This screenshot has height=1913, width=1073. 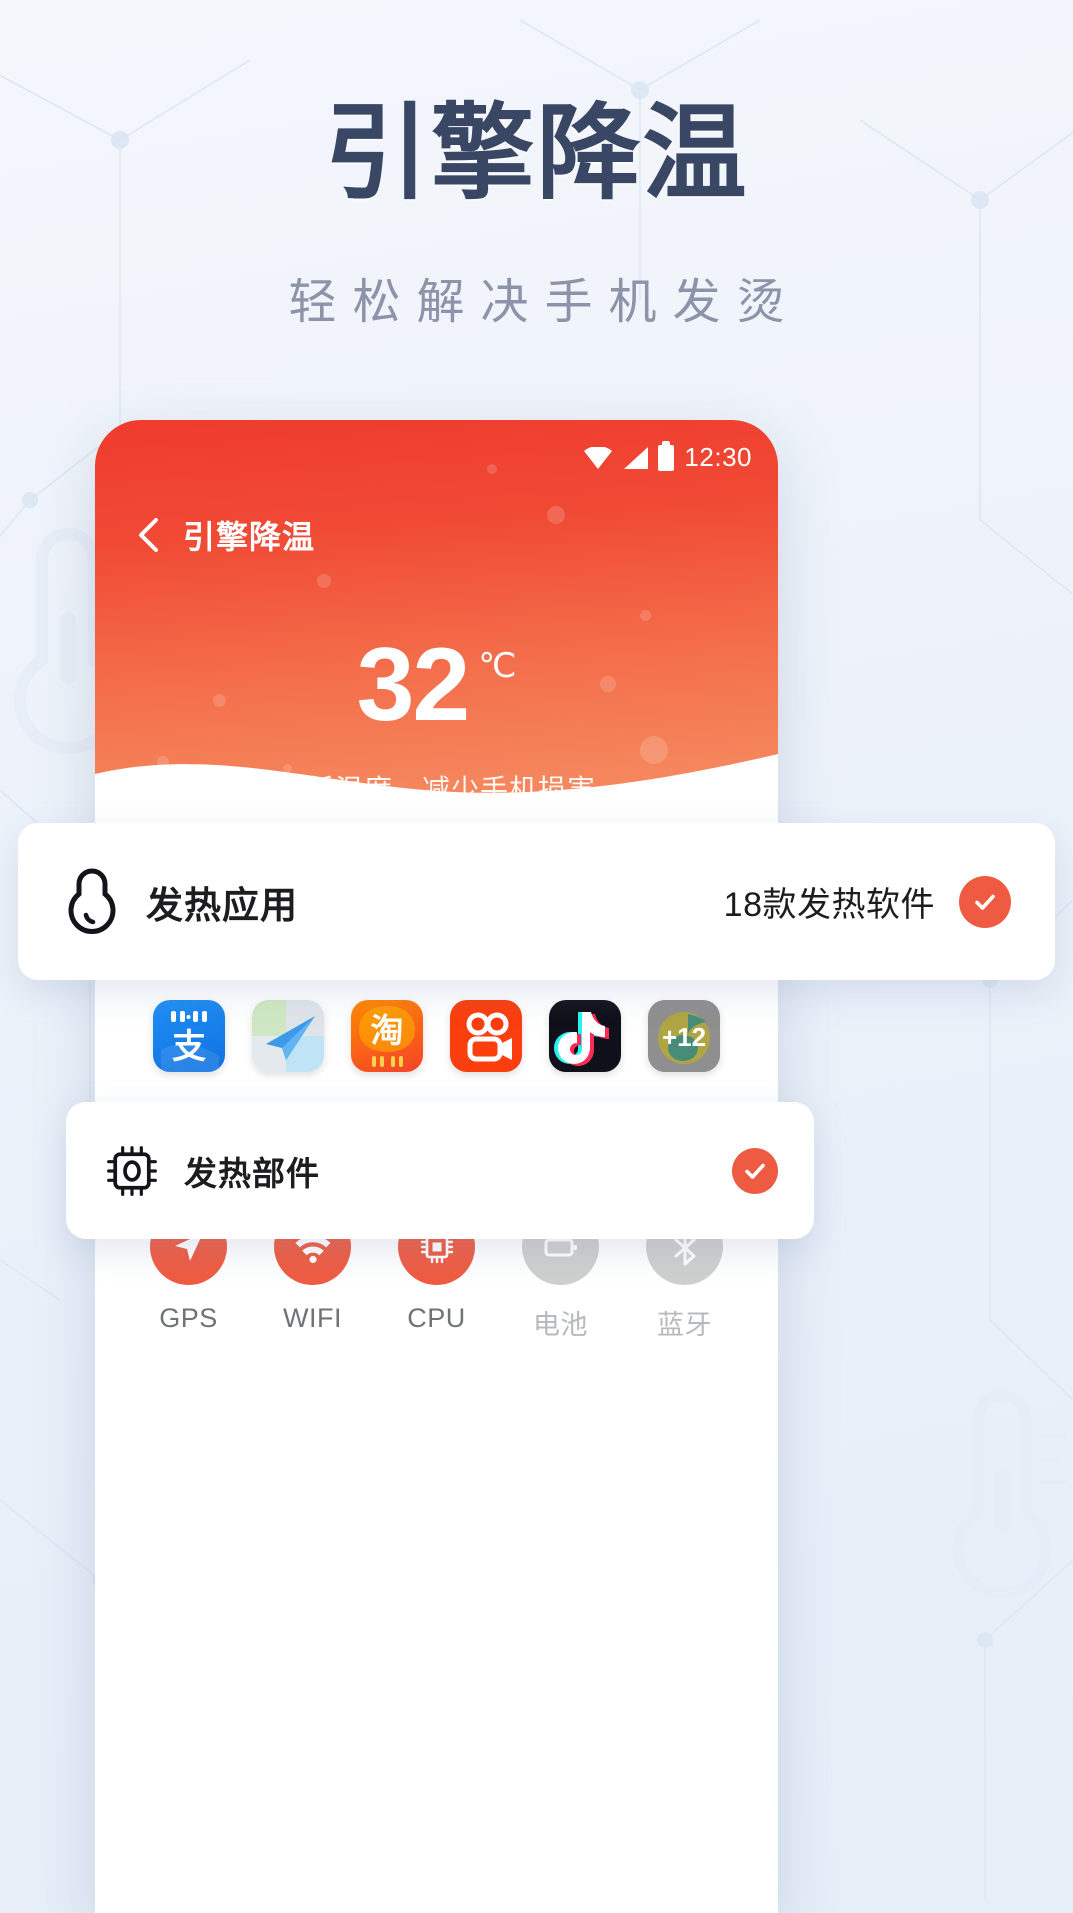 I want to click on page-subtitle: 轻松解决手机发烫, so click(x=544, y=302).